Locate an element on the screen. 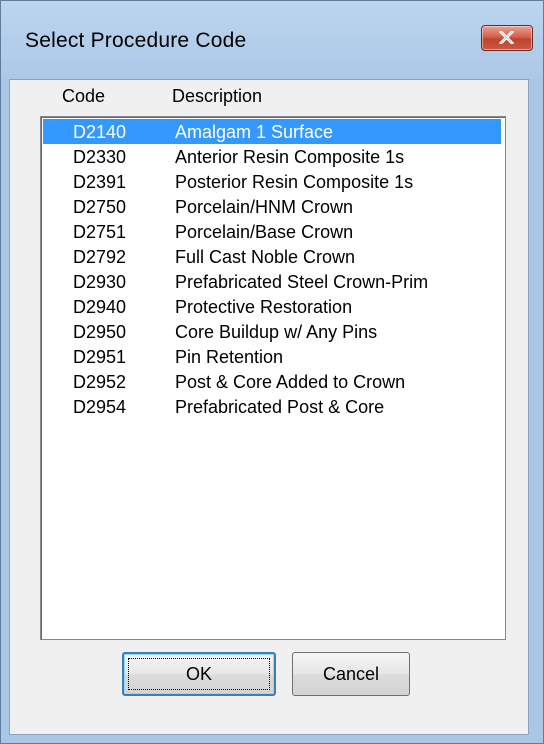 Image resolution: width=544 pixels, height=744 pixels. procedure-description: Posterior Resin Composite 1s is located at coordinates (294, 182).